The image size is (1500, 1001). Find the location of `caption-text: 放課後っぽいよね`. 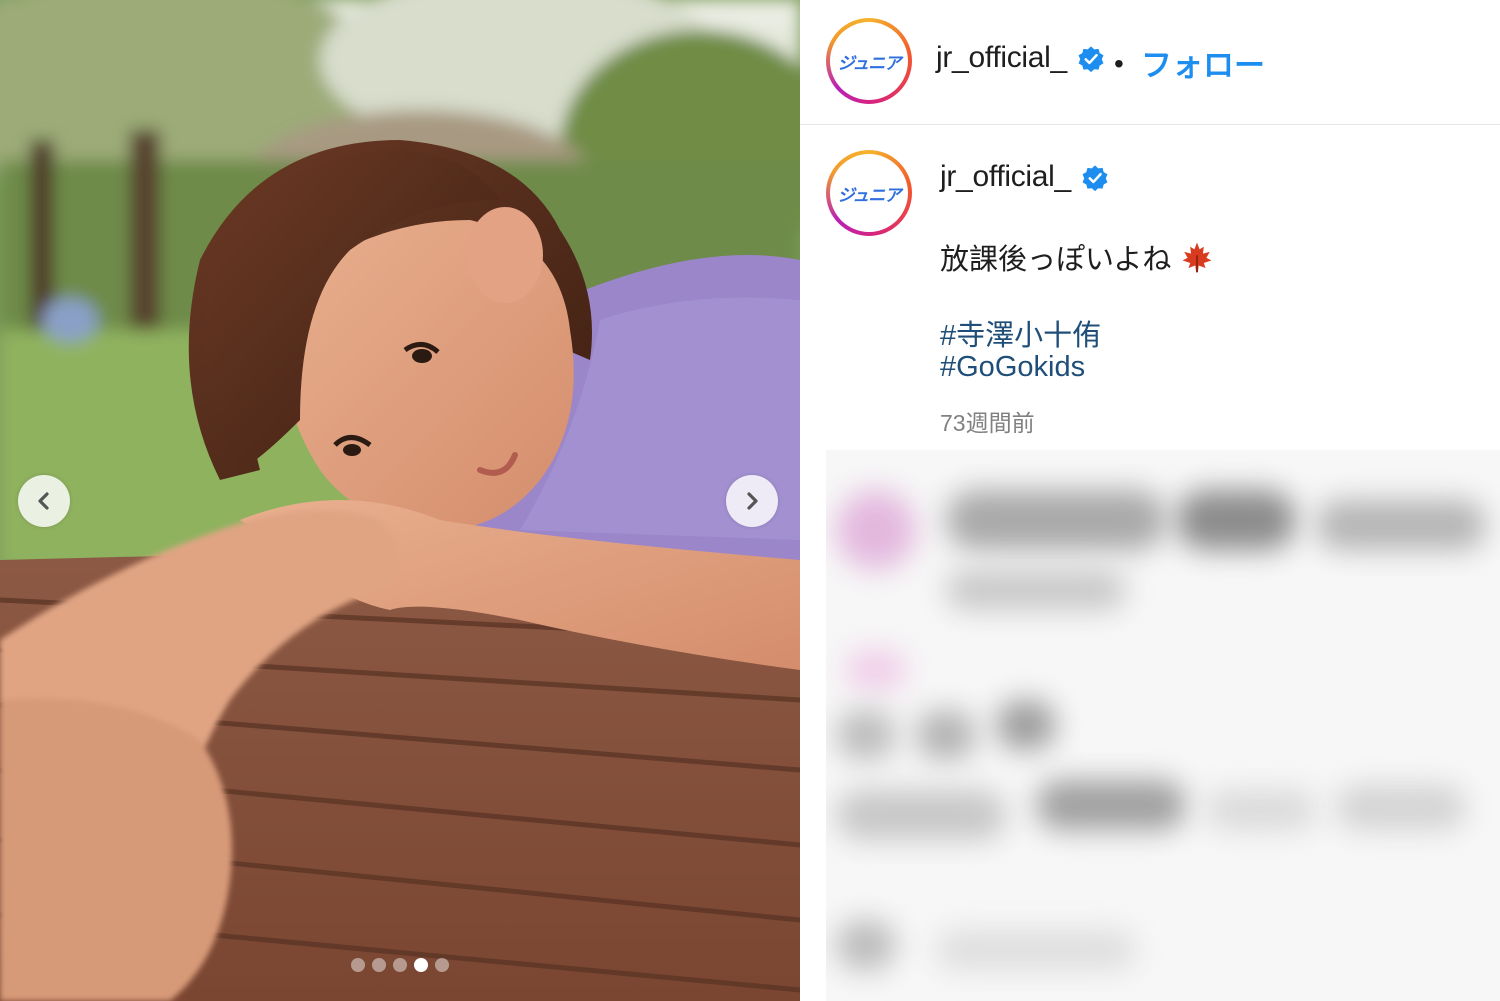

caption-text: 放課後っぽいよね is located at coordinates (1056, 260).